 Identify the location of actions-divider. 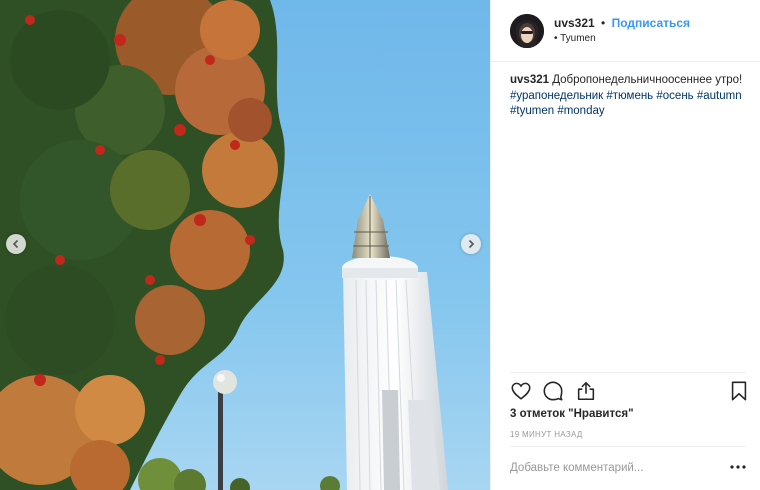
(628, 372).